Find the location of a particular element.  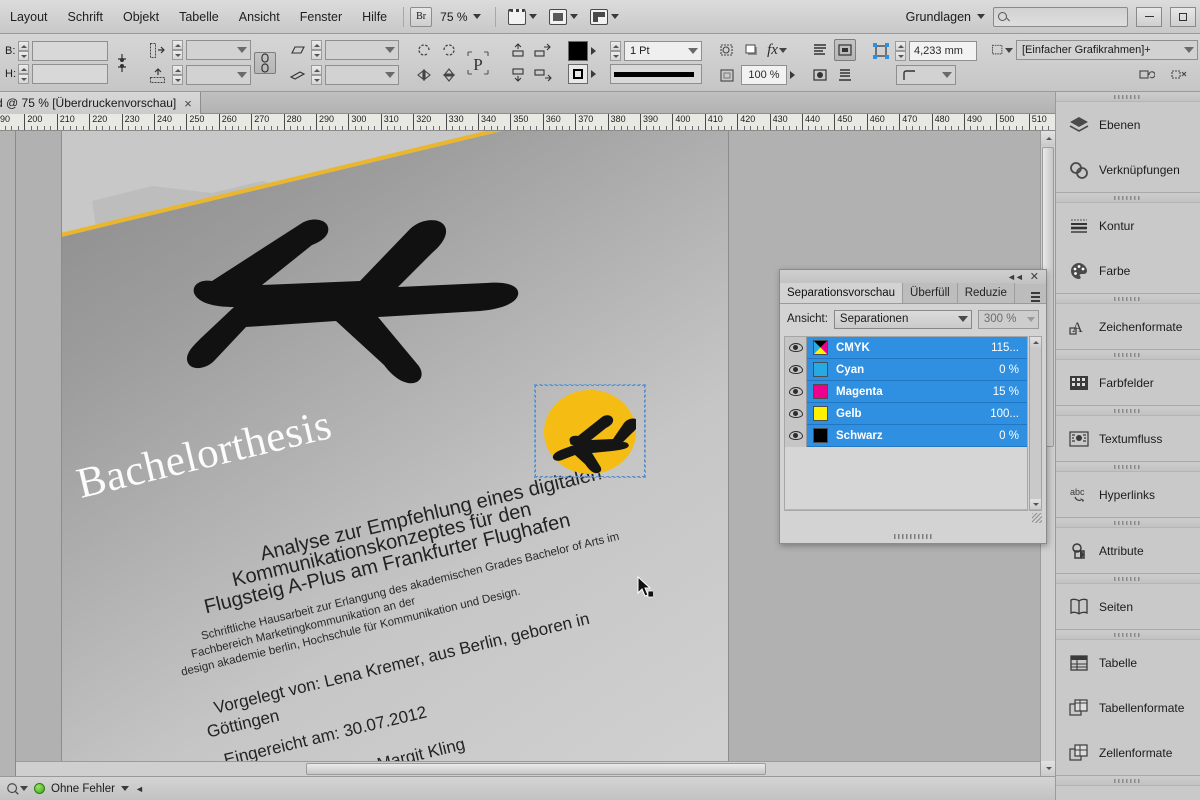

tab-ueberfuell: Überfüll is located at coordinates (930, 293).